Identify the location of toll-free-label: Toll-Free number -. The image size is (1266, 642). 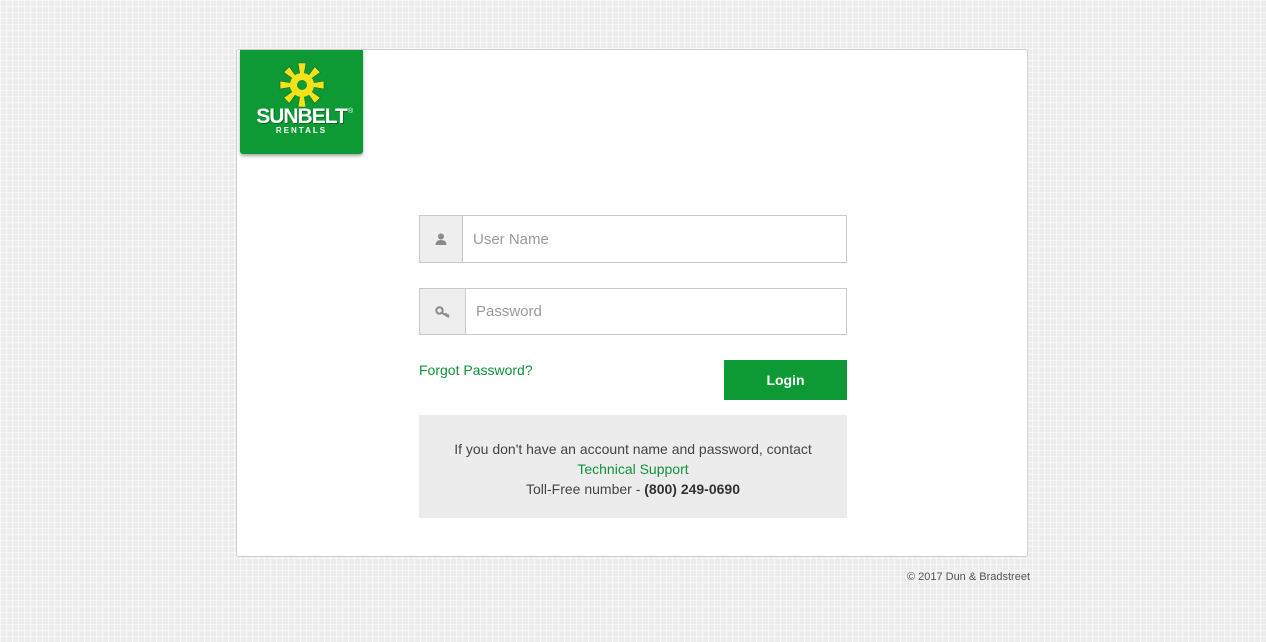
(585, 489).